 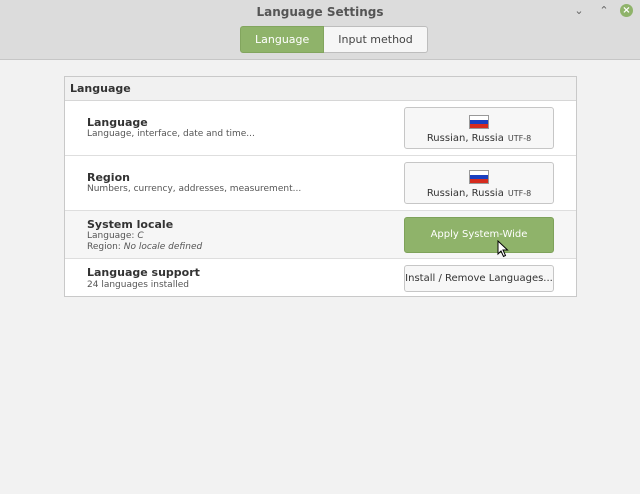 What do you see at coordinates (604, 11) in the screenshot?
I see `maximize-icon: ⌃` at bounding box center [604, 11].